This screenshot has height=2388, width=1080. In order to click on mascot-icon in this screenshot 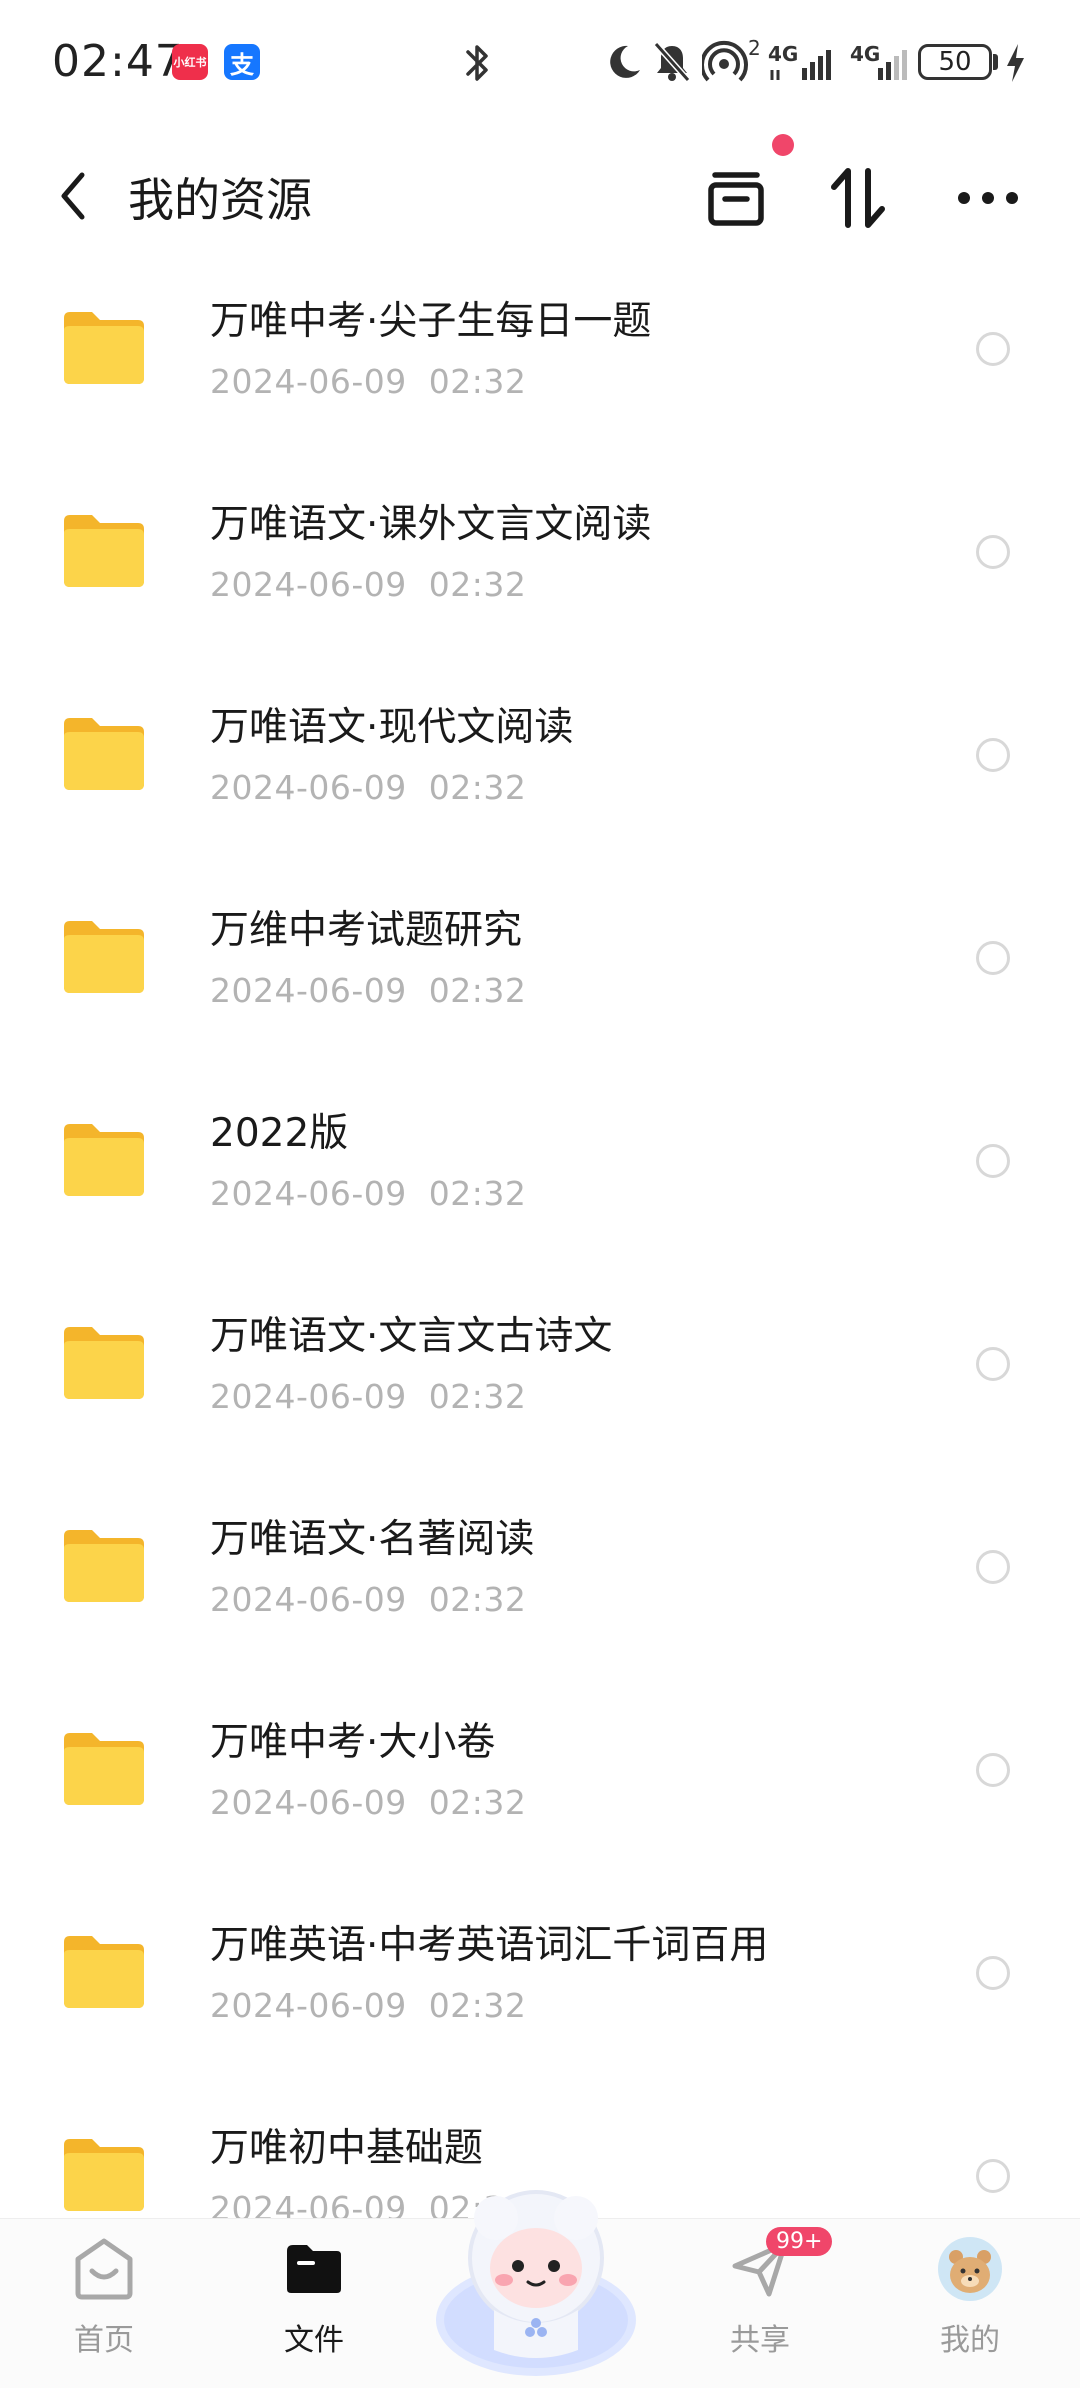, I will do `click(536, 2283)`.